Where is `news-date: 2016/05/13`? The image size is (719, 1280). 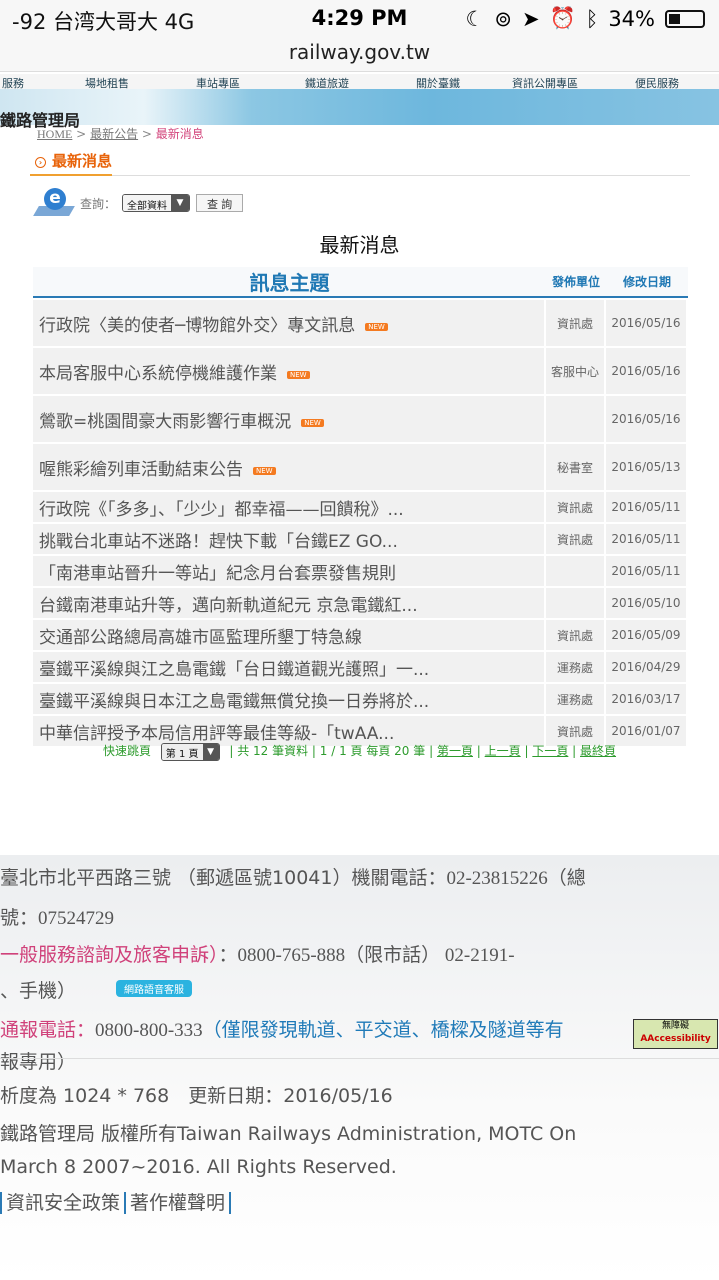 news-date: 2016/05/13 is located at coordinates (647, 467).